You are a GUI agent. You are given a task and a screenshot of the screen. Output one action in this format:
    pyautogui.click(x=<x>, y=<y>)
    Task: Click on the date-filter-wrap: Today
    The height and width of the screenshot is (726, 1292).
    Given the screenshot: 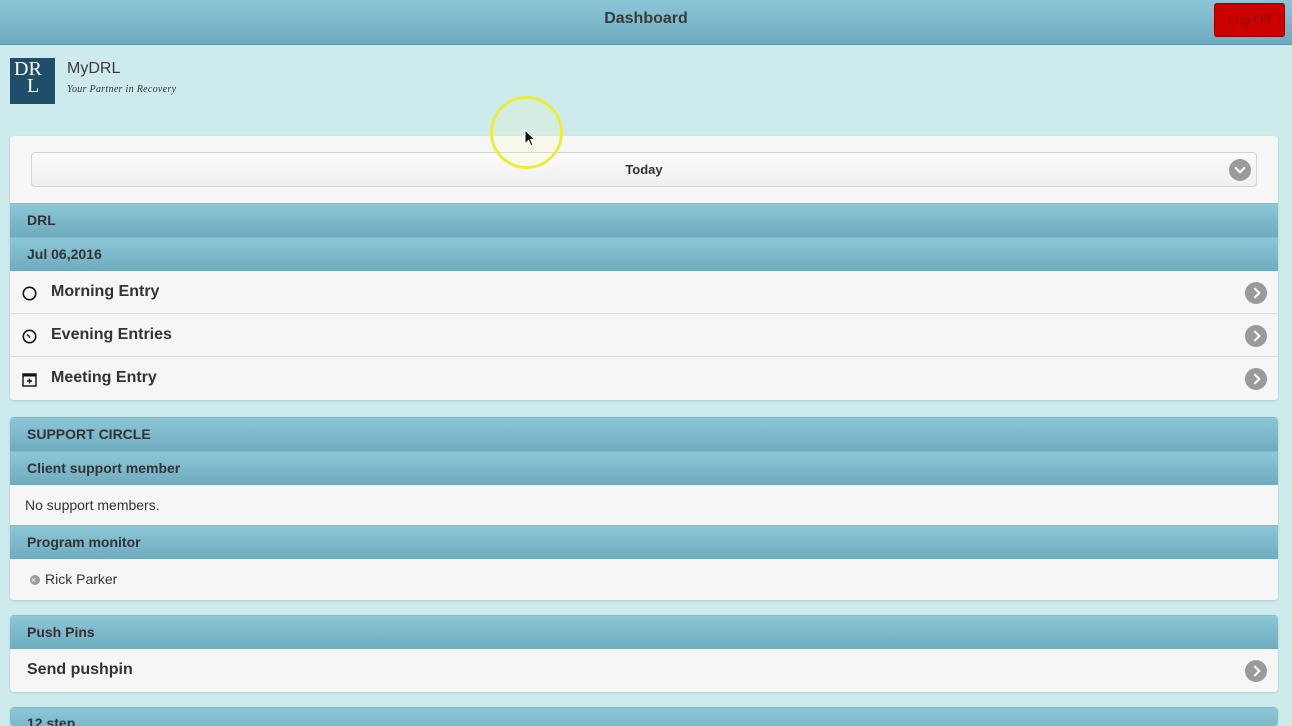 What is the action you would take?
    pyautogui.click(x=644, y=169)
    